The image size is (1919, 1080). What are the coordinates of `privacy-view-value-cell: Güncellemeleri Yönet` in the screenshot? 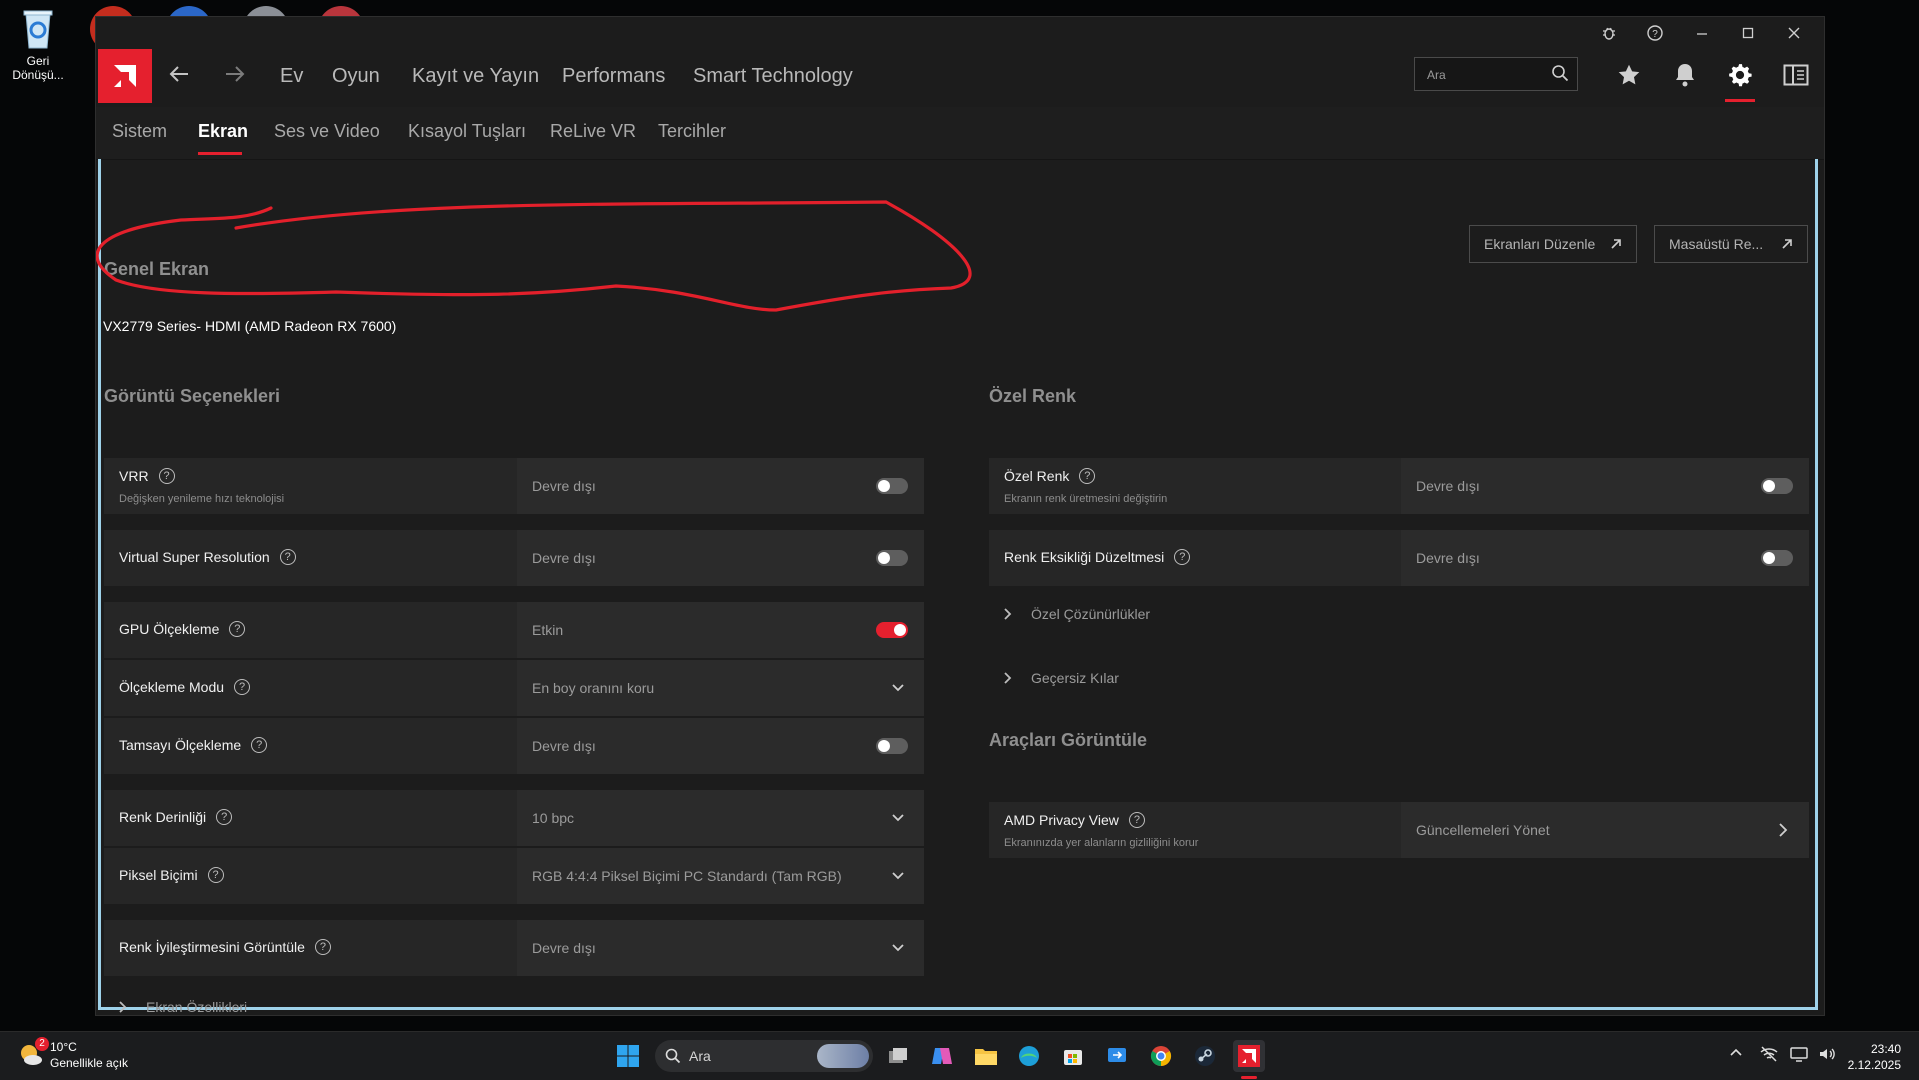 It's located at (1605, 830).